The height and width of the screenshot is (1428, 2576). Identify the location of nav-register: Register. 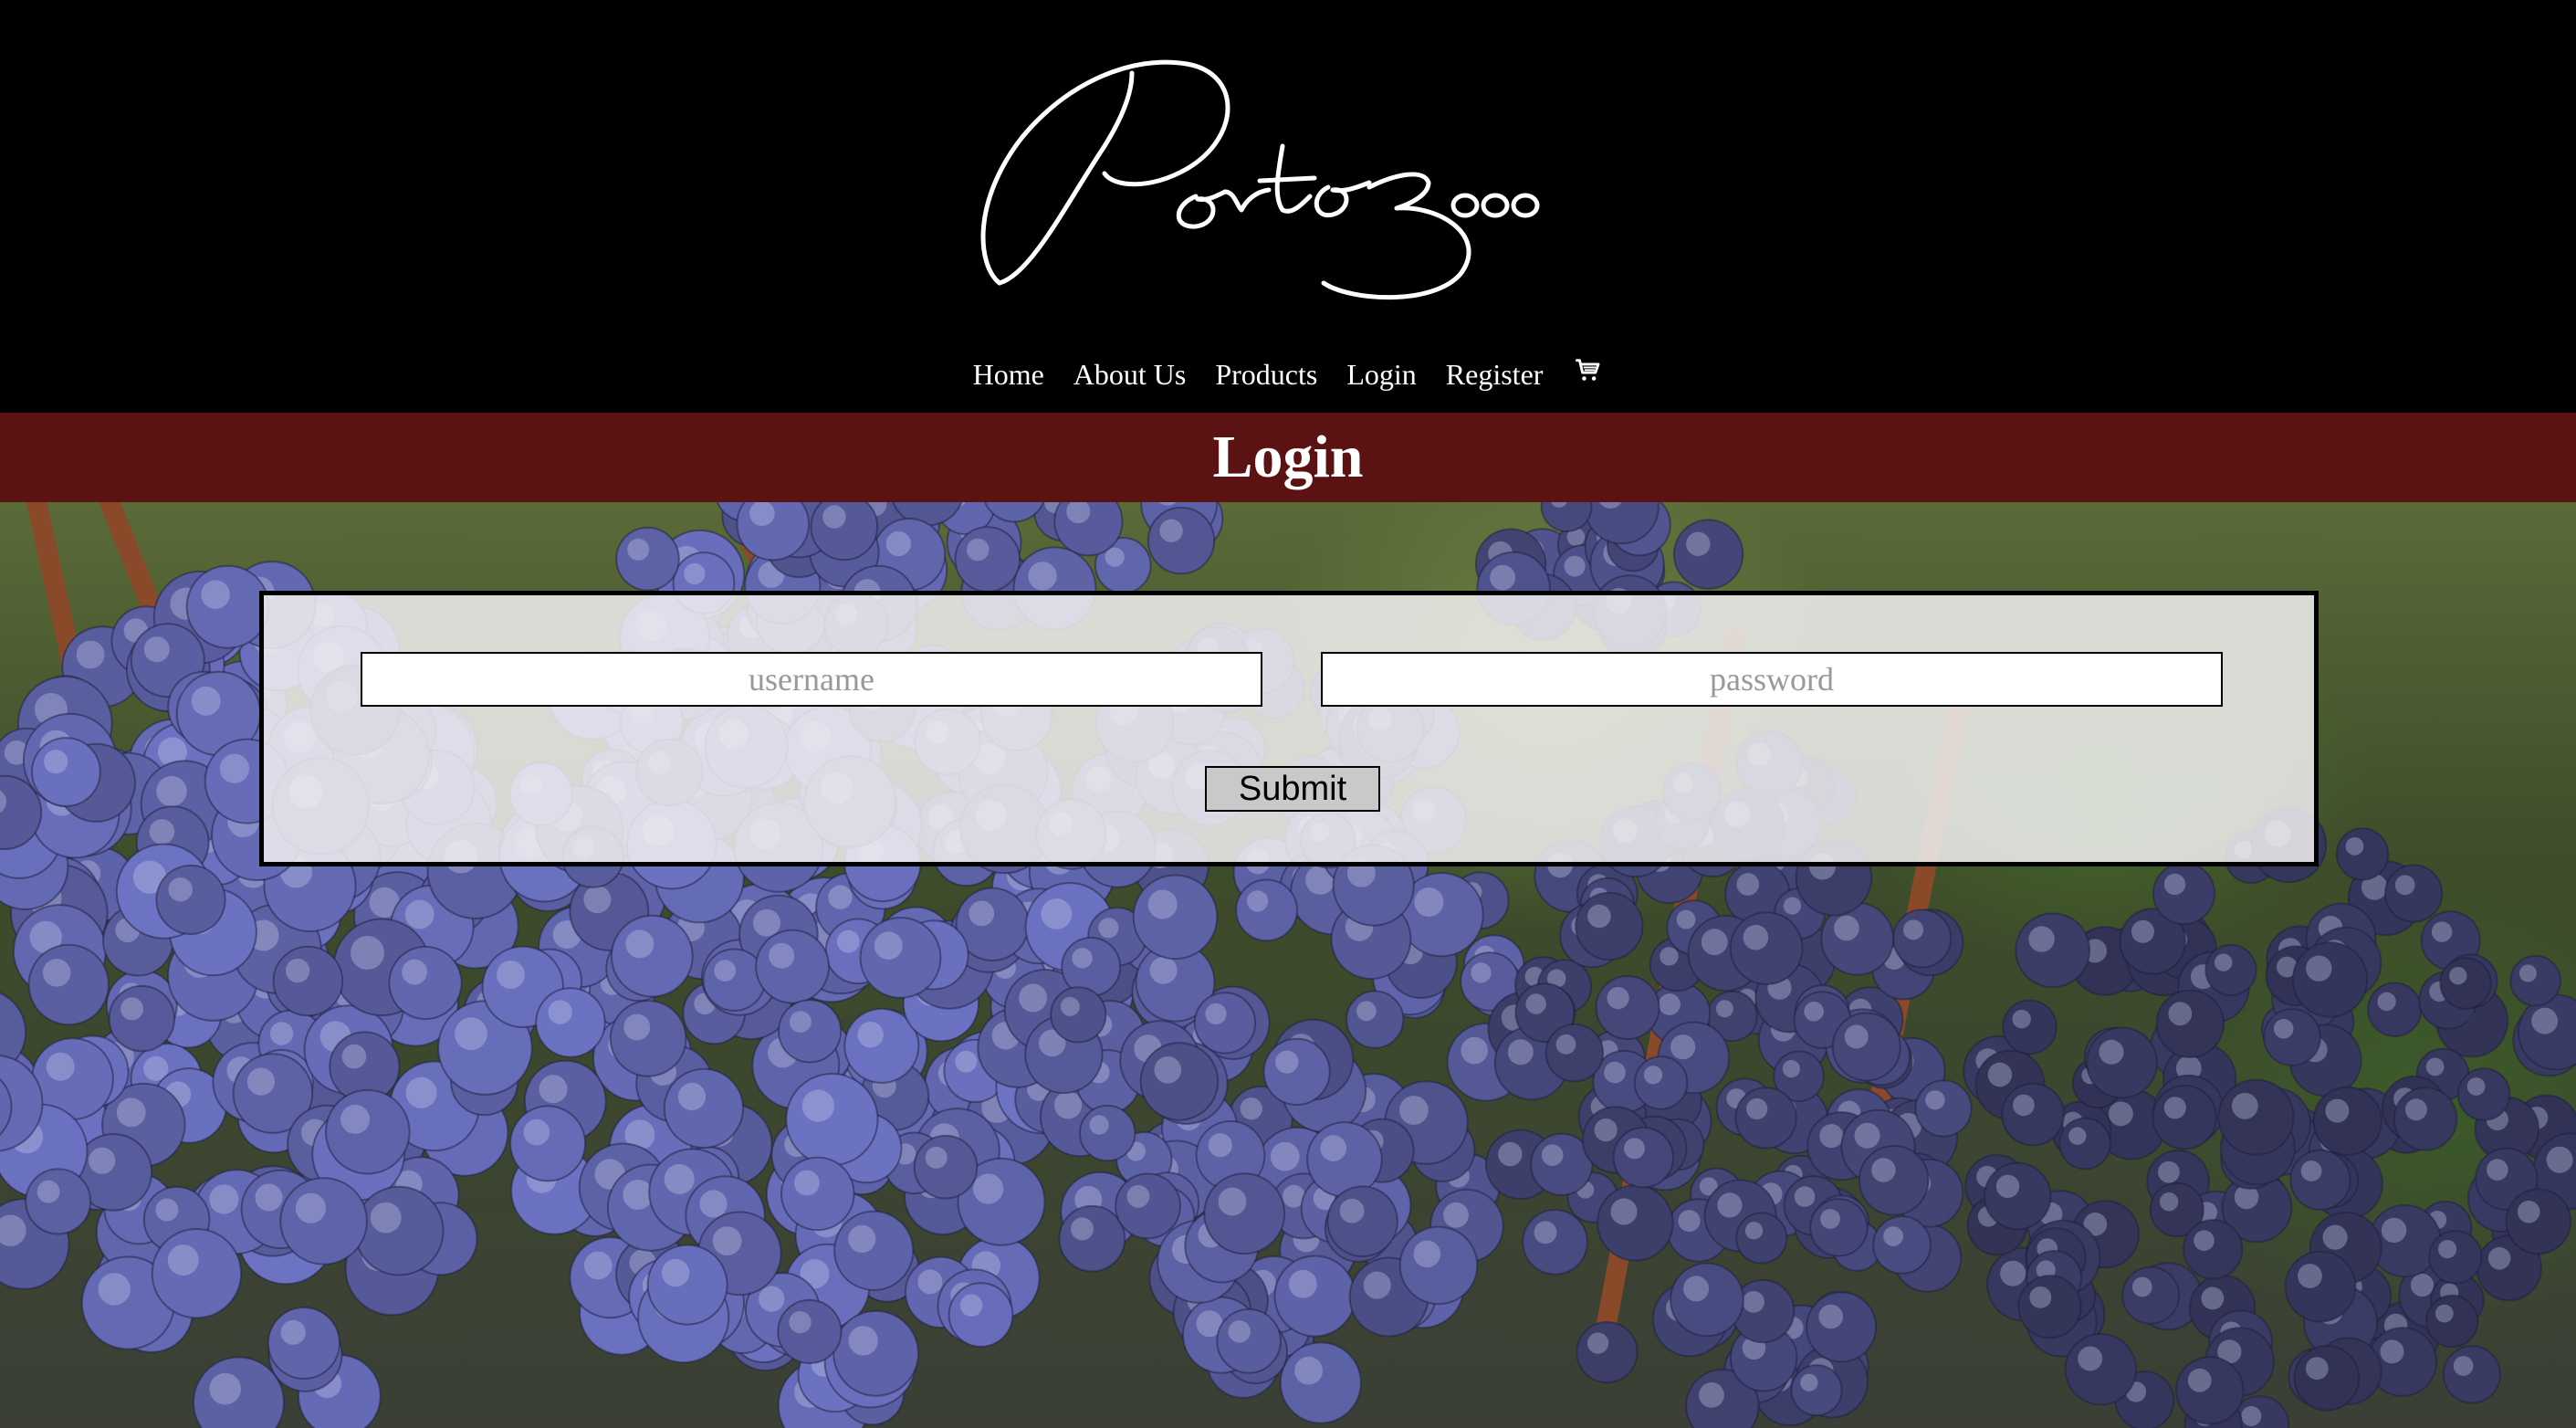
(1495, 375).